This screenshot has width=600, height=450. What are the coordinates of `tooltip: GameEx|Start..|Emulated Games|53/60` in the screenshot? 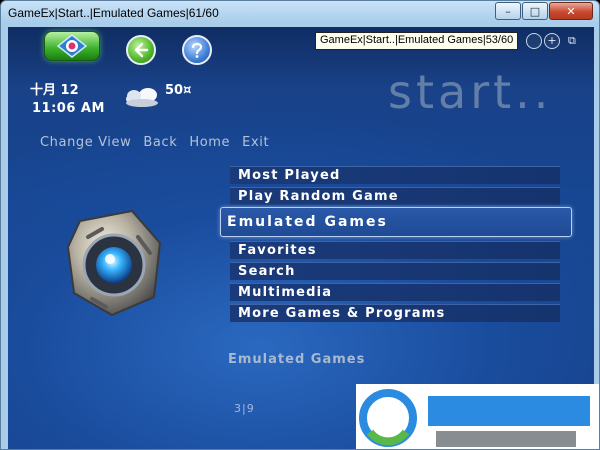 It's located at (417, 41).